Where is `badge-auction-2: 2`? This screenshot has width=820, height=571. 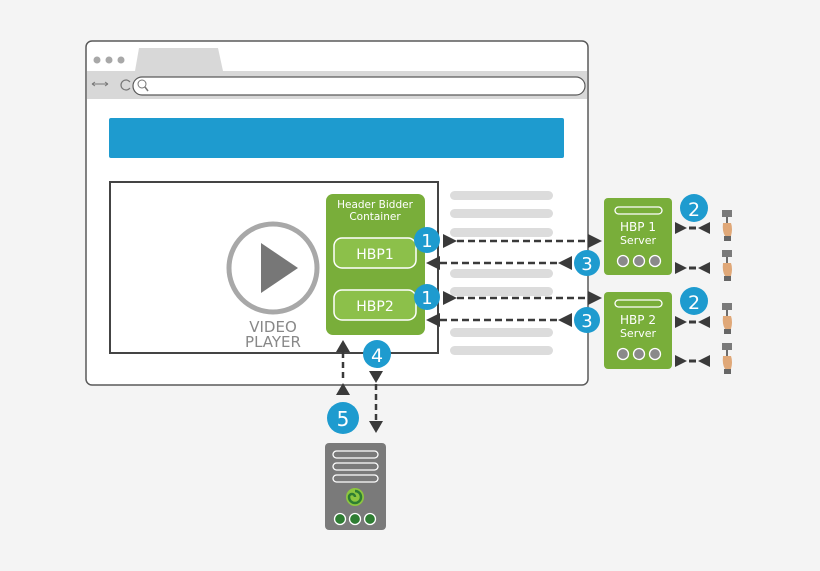 badge-auction-2: 2 is located at coordinates (694, 301).